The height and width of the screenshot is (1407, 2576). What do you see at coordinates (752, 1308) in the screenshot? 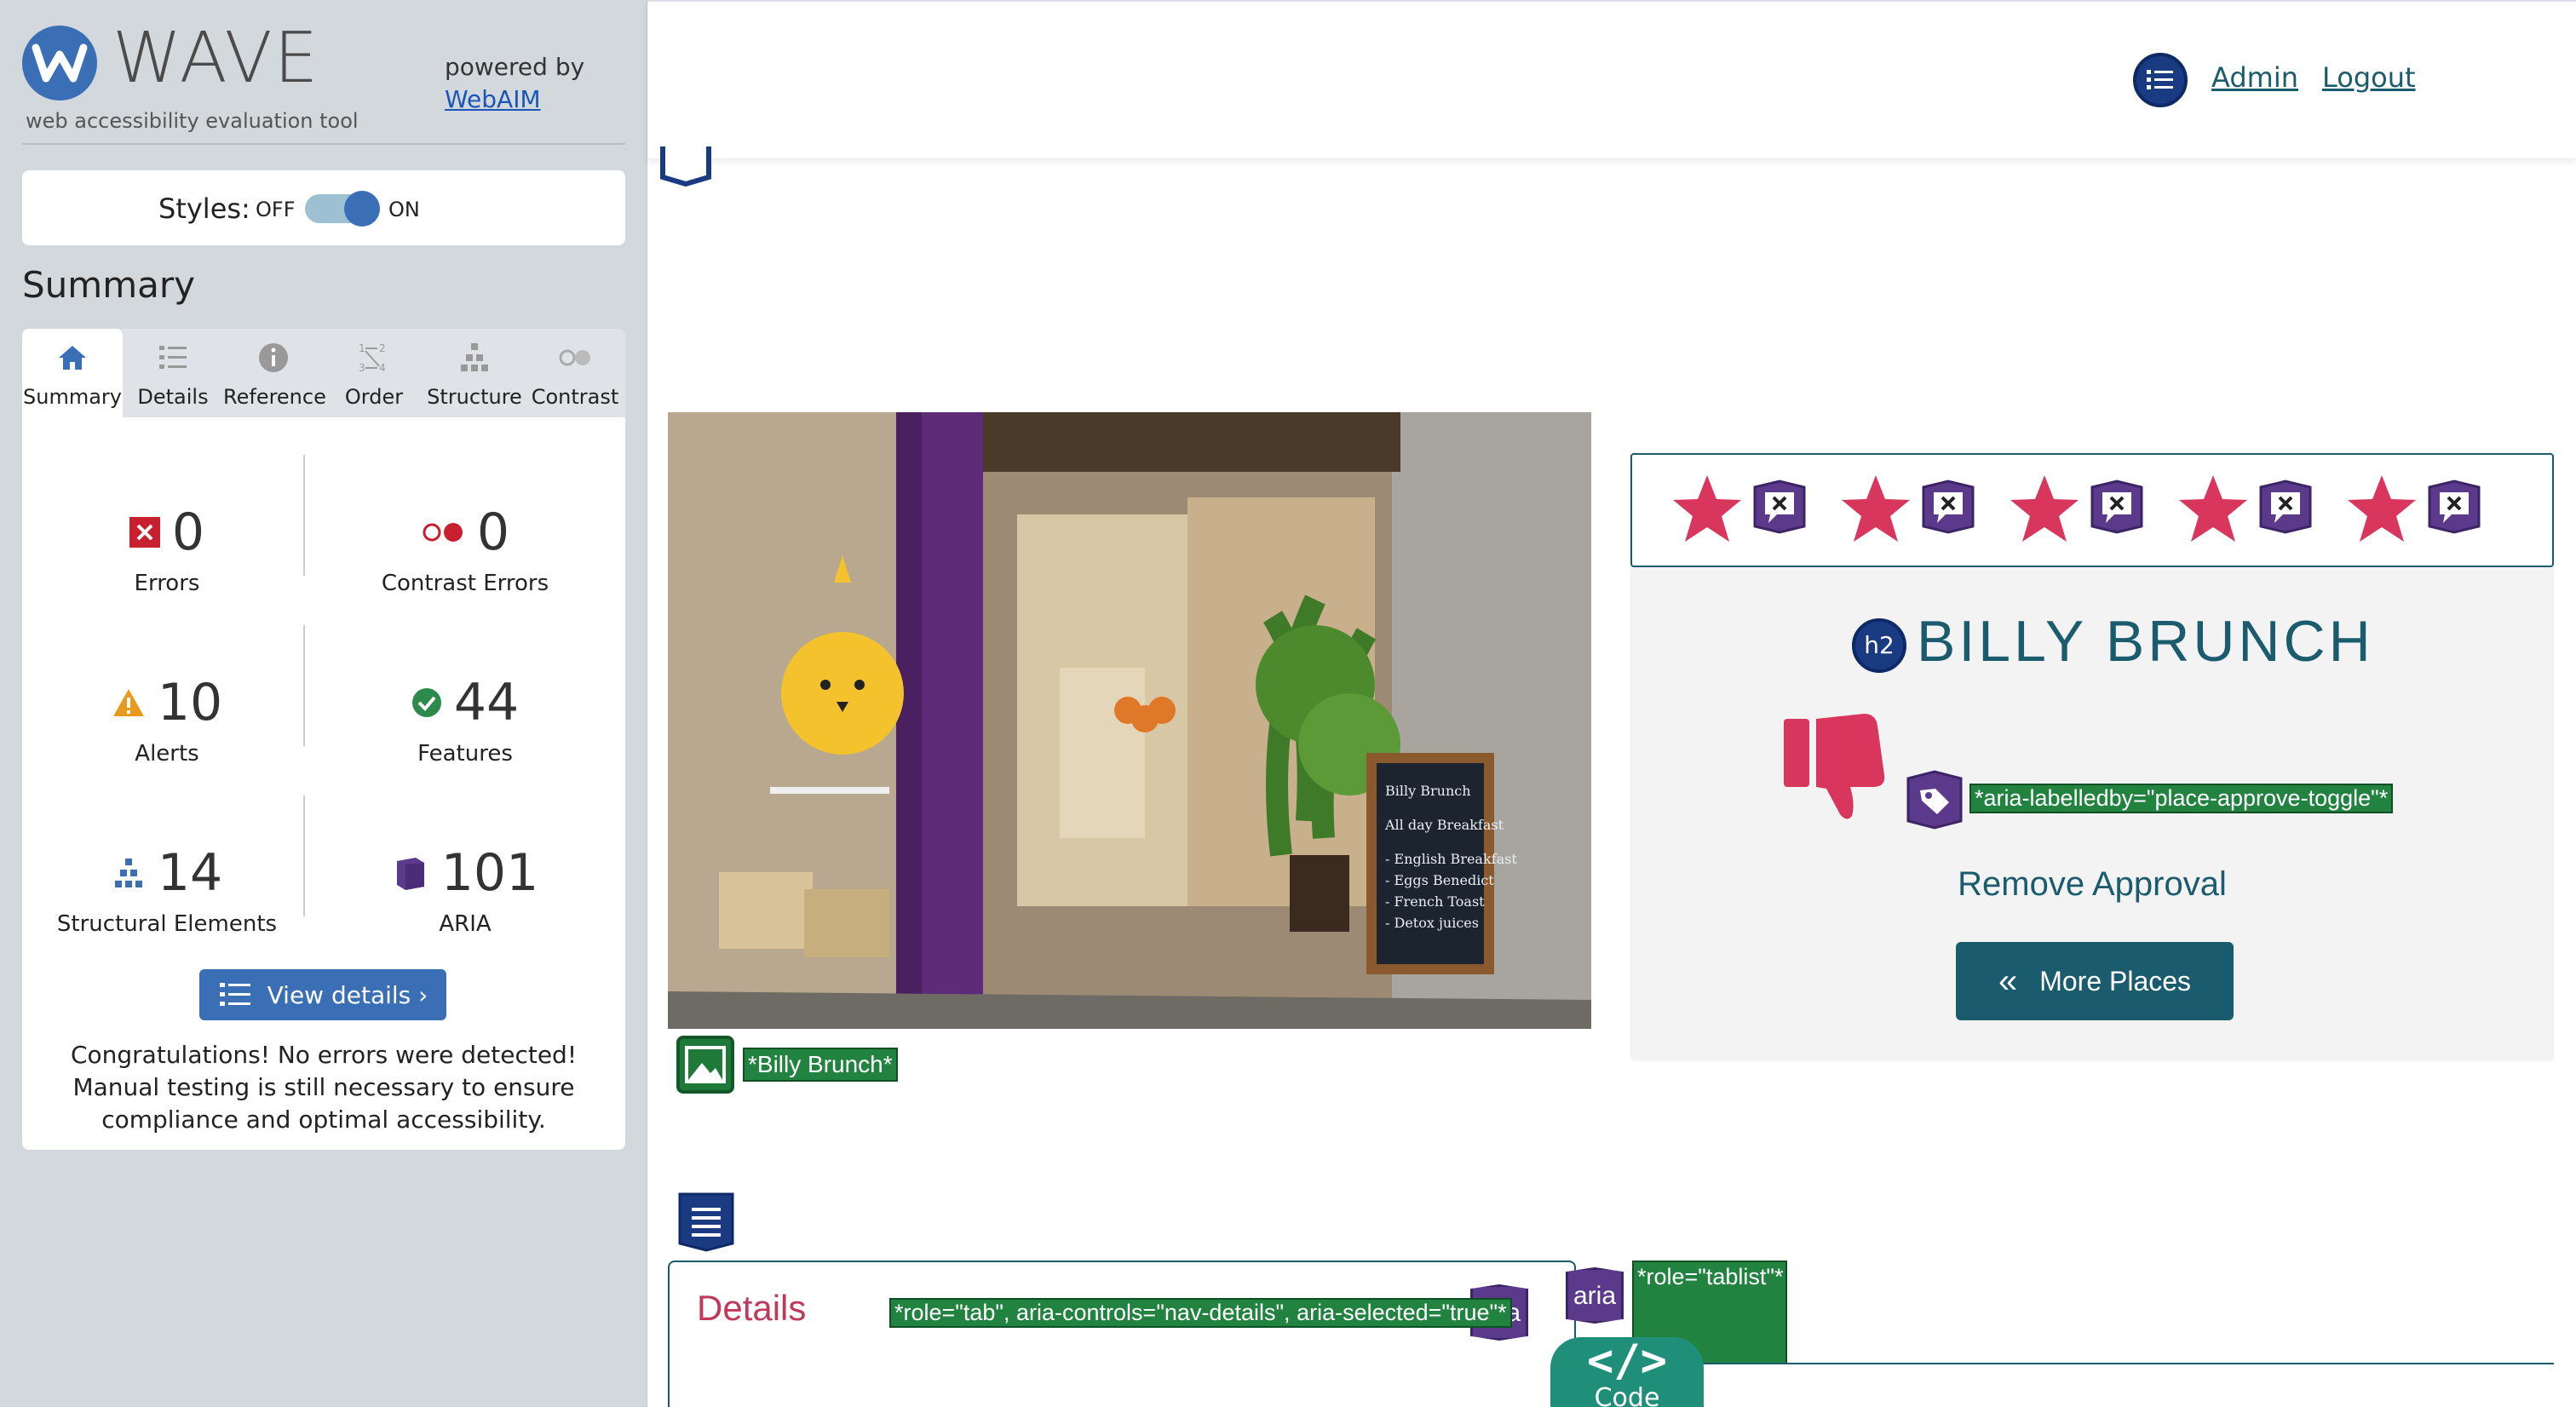
I see `details-tab-label: Details` at bounding box center [752, 1308].